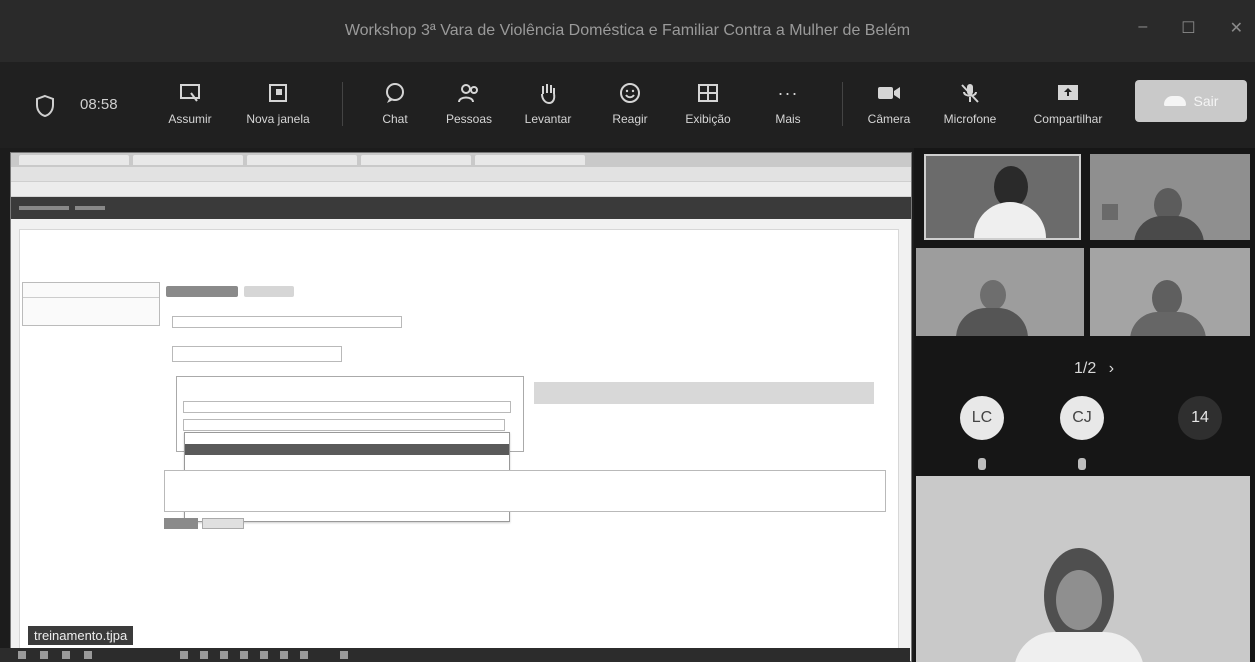 This screenshot has width=1255, height=662. I want to click on people-label: Pessoas, so click(469, 119).